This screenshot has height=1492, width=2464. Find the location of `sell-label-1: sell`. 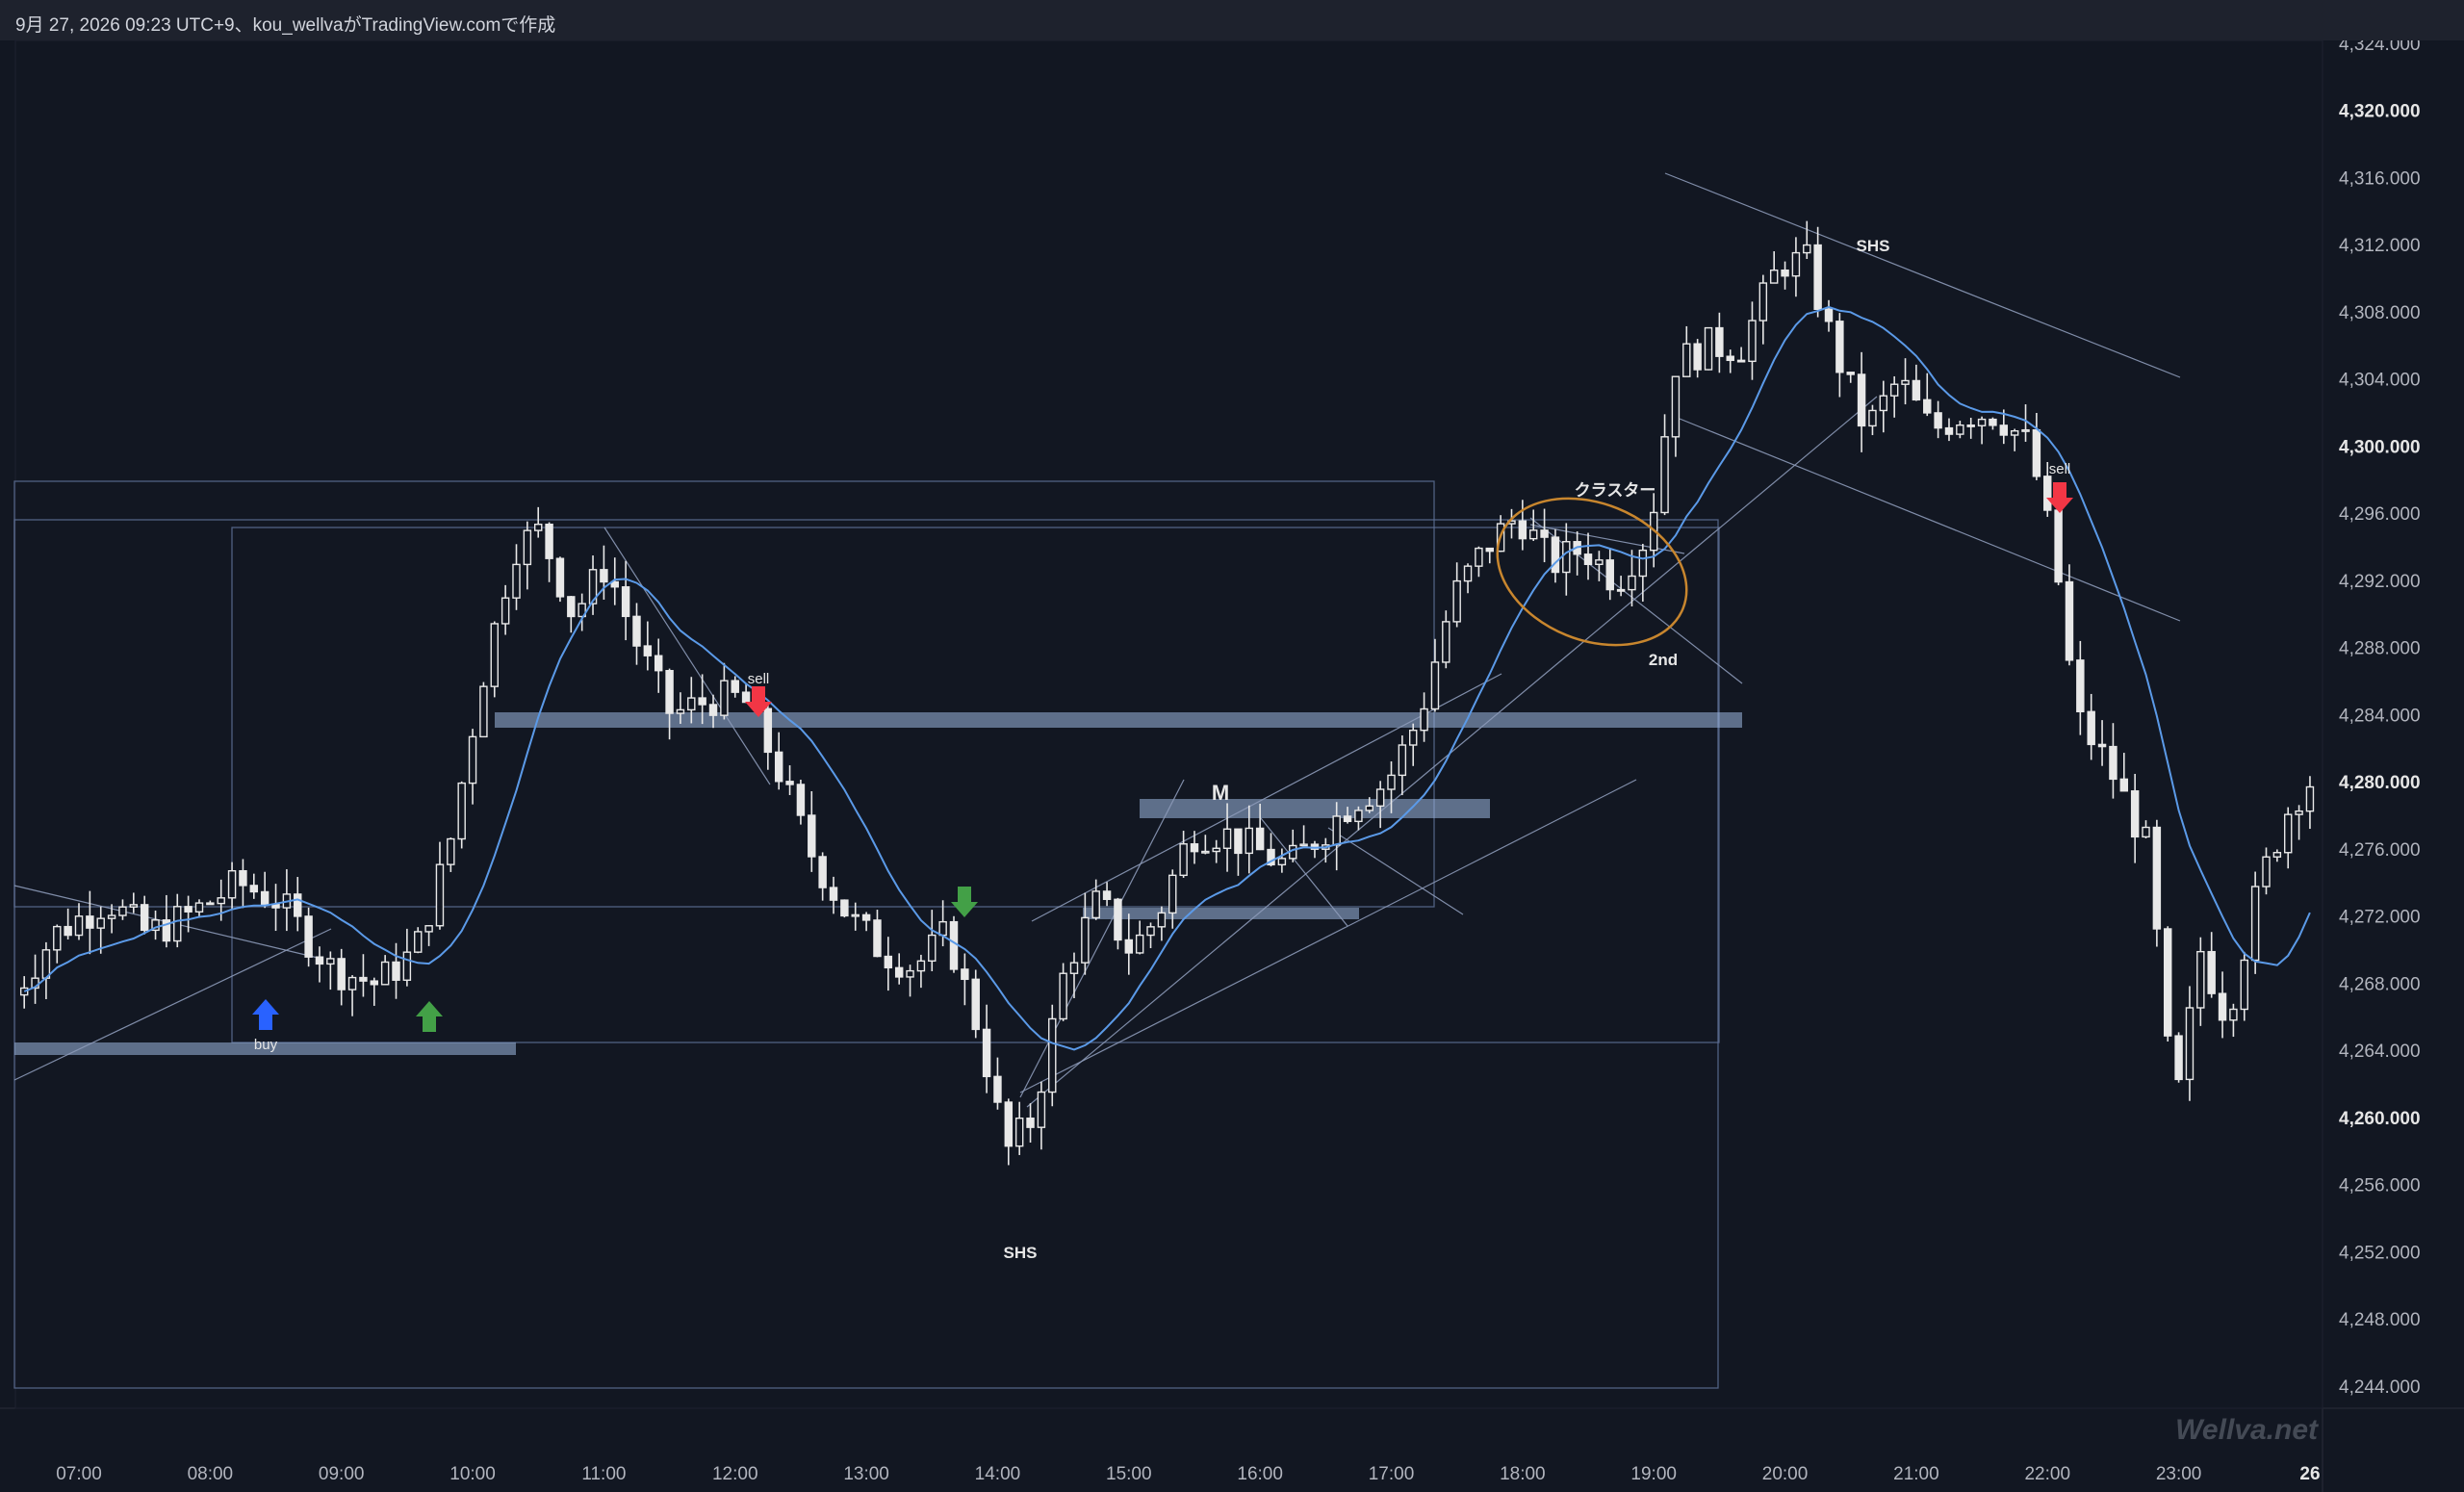

sell-label-1: sell is located at coordinates (759, 679).